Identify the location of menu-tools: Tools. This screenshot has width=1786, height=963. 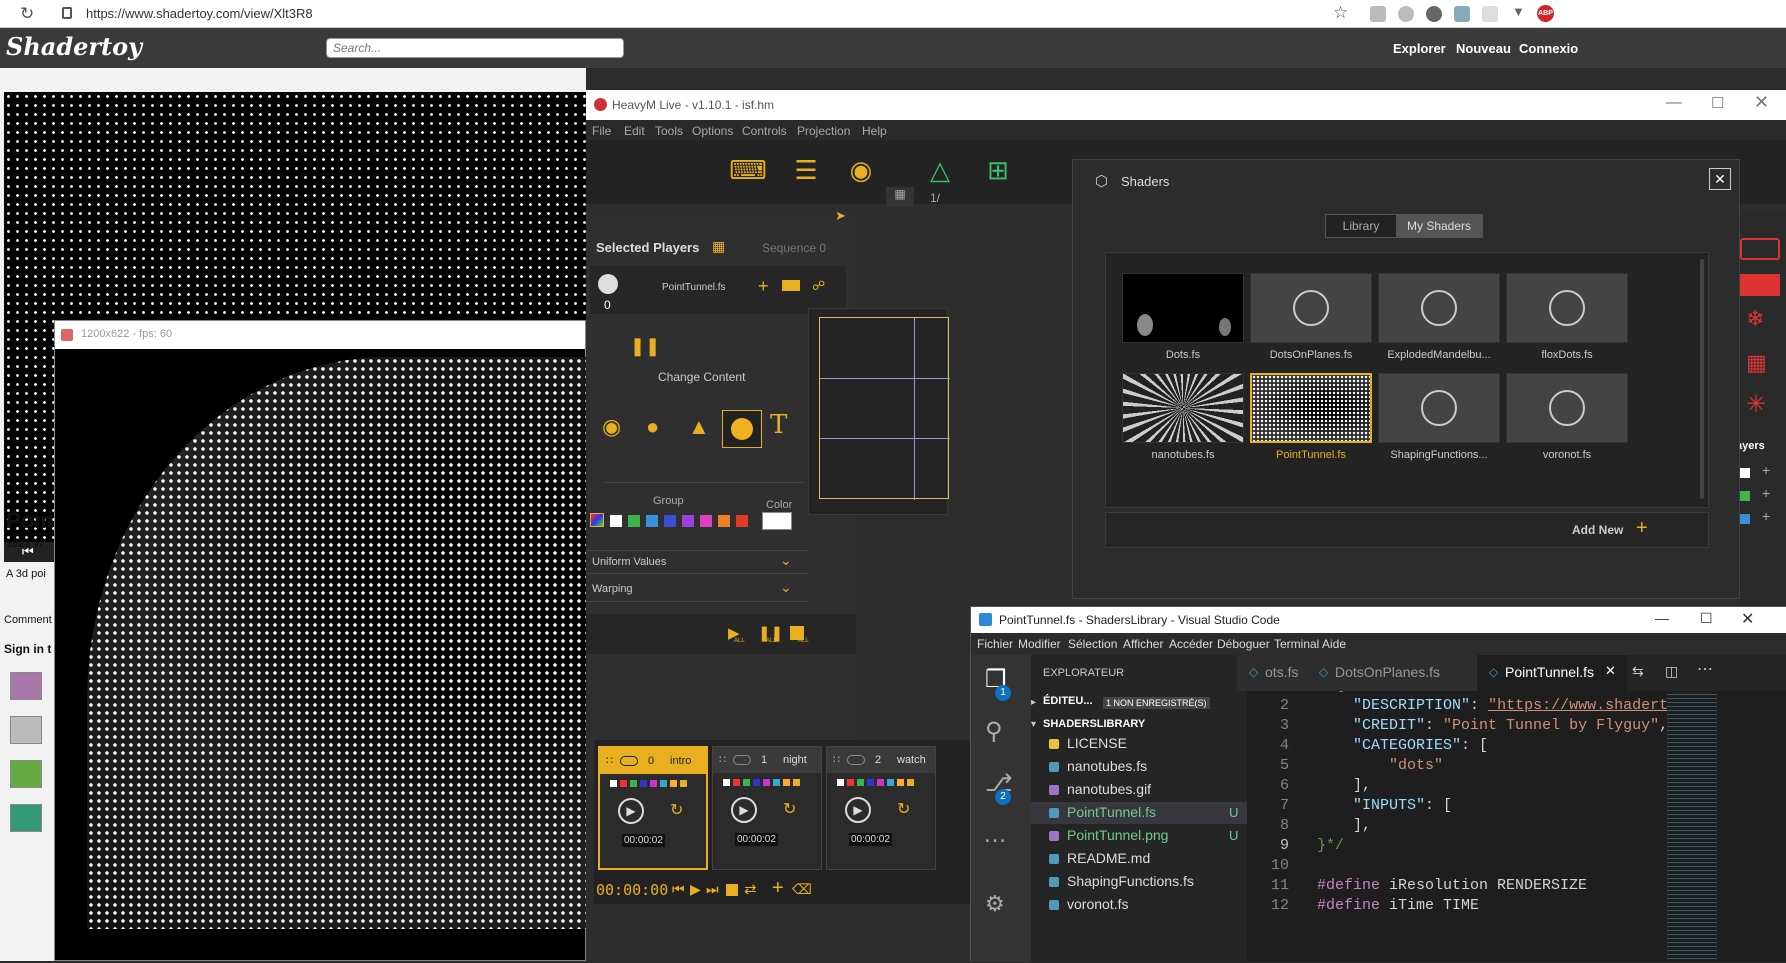
(669, 131).